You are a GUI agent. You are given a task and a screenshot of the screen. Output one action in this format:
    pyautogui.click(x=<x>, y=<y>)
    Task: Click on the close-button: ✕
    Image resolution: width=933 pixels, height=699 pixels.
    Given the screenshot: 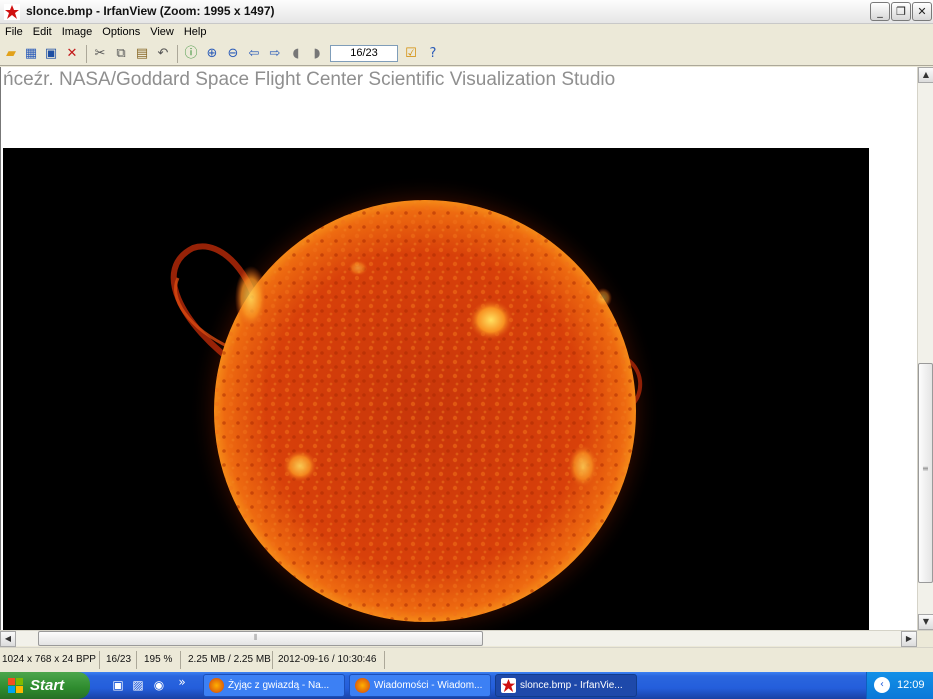 What is the action you would take?
    pyautogui.click(x=922, y=11)
    